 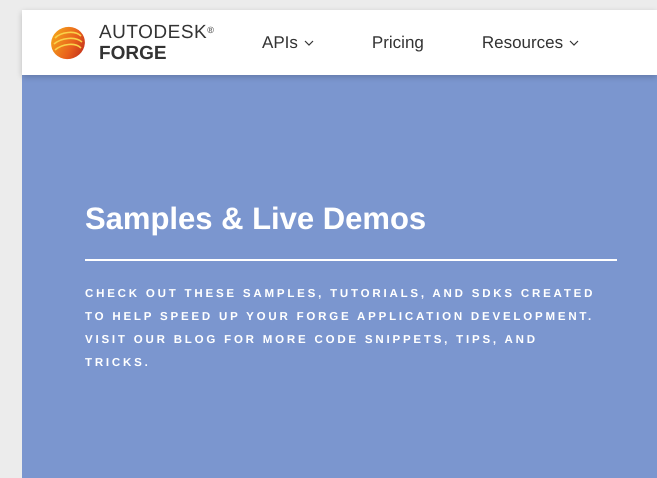 I want to click on hero-title: Samples & Live Demos, so click(x=256, y=218).